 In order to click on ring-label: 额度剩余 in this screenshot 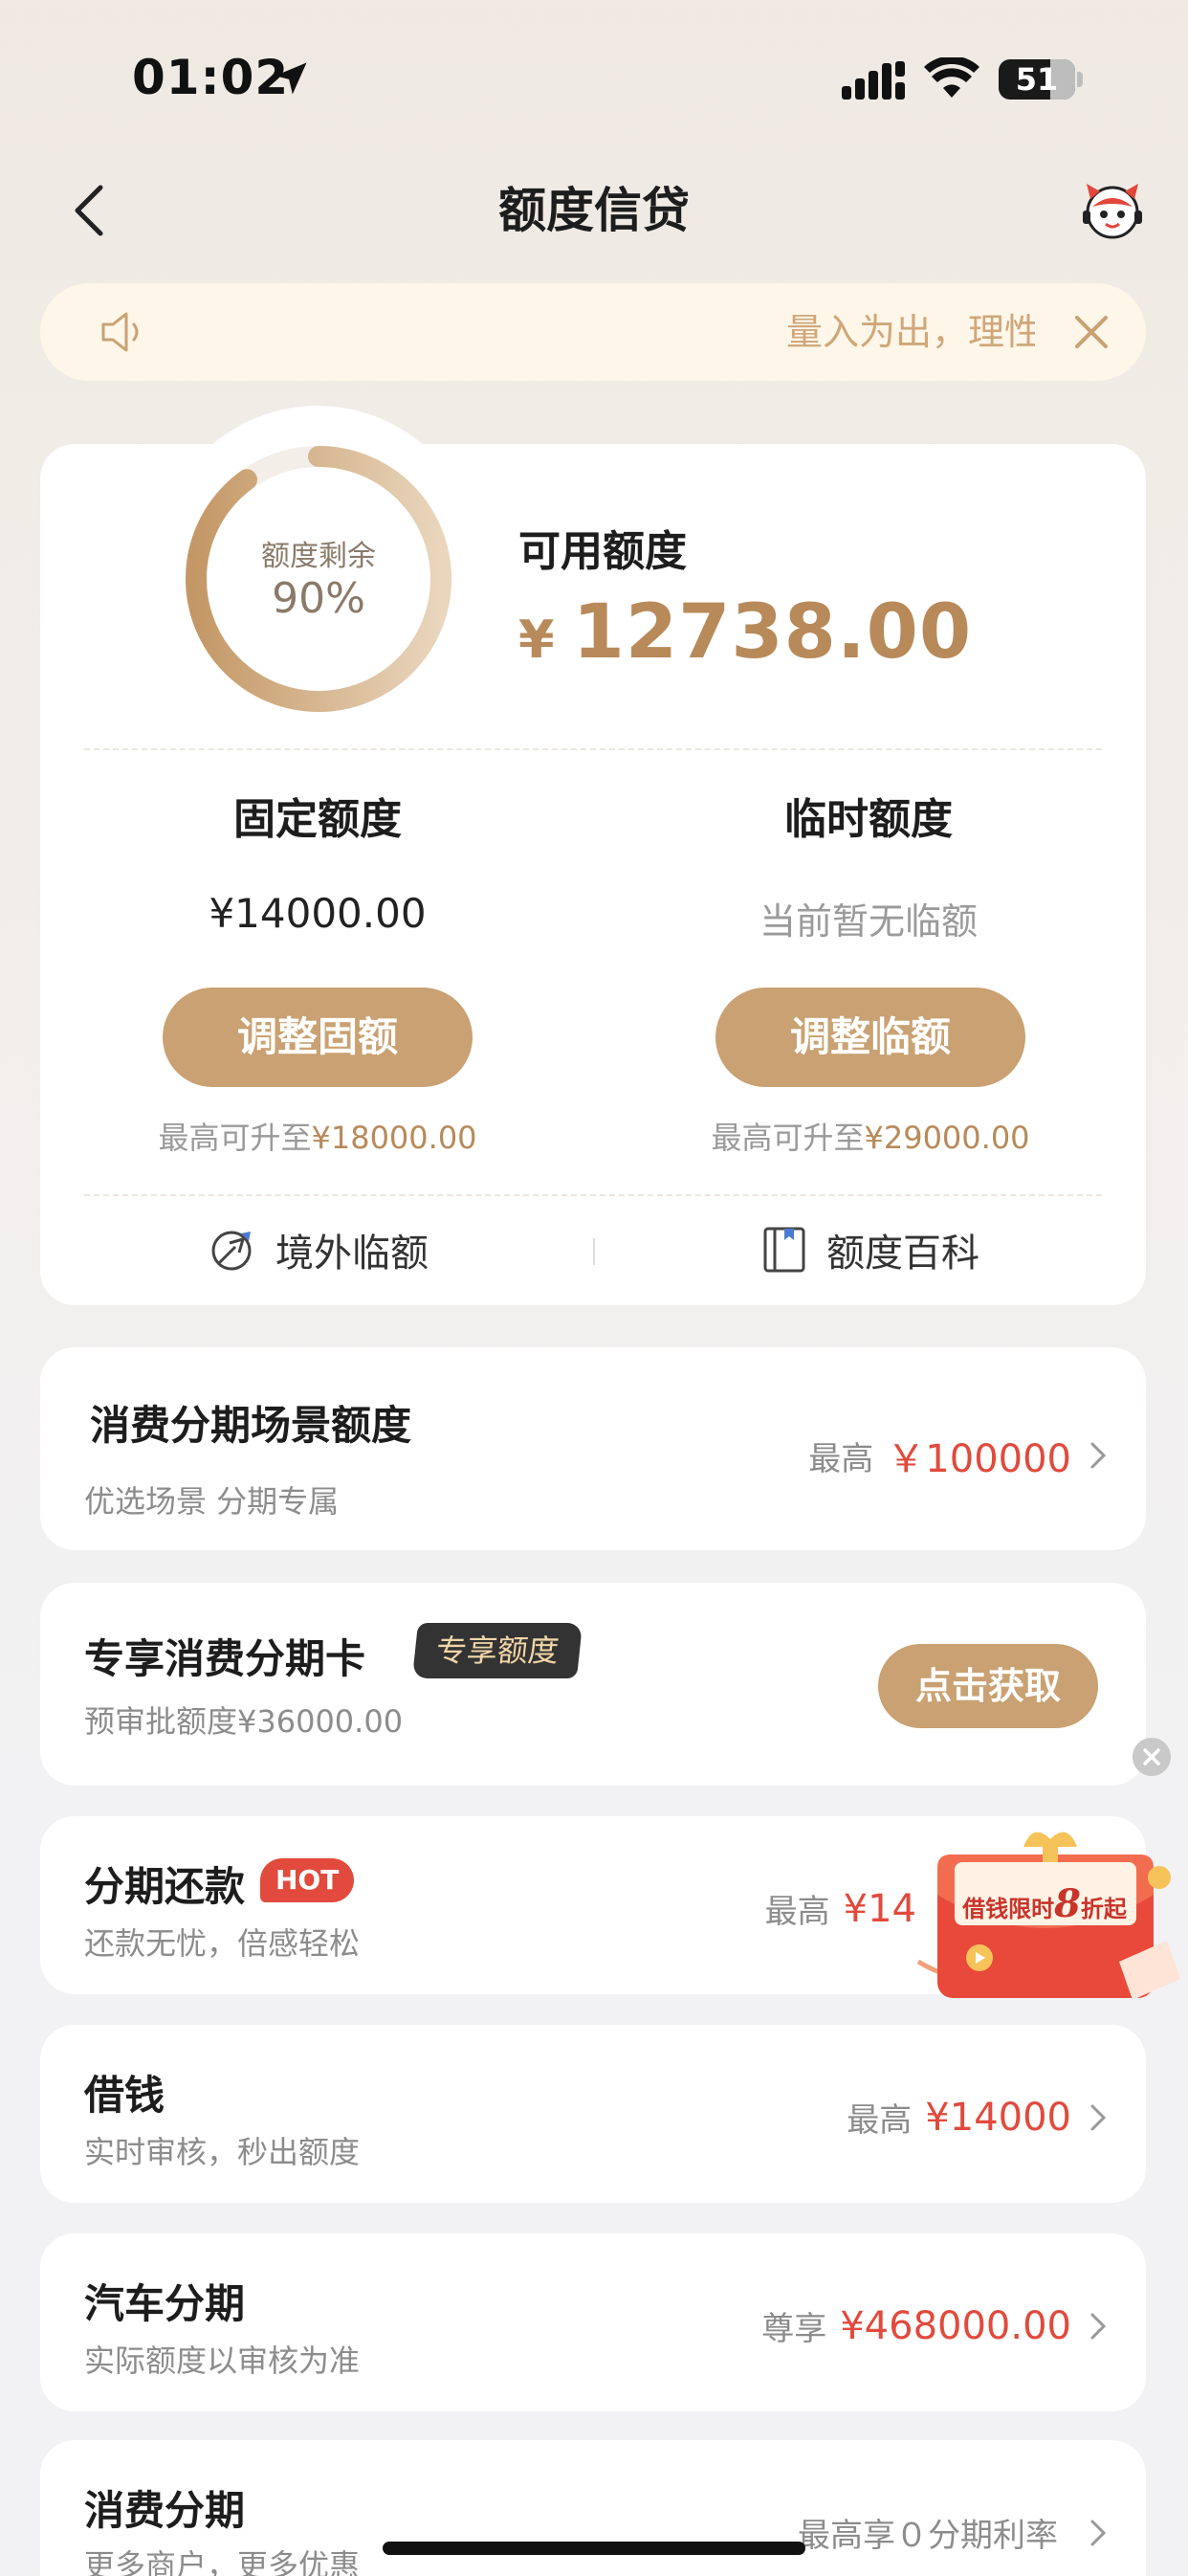, I will do `click(318, 556)`.